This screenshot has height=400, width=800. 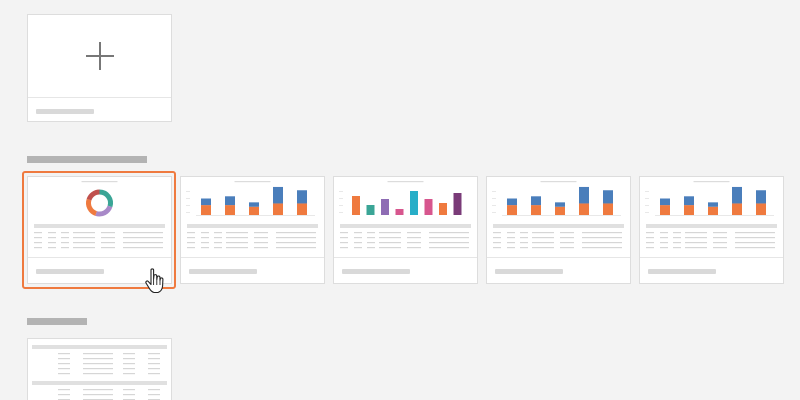 I want to click on recent-report-card, so click(x=99, y=369).